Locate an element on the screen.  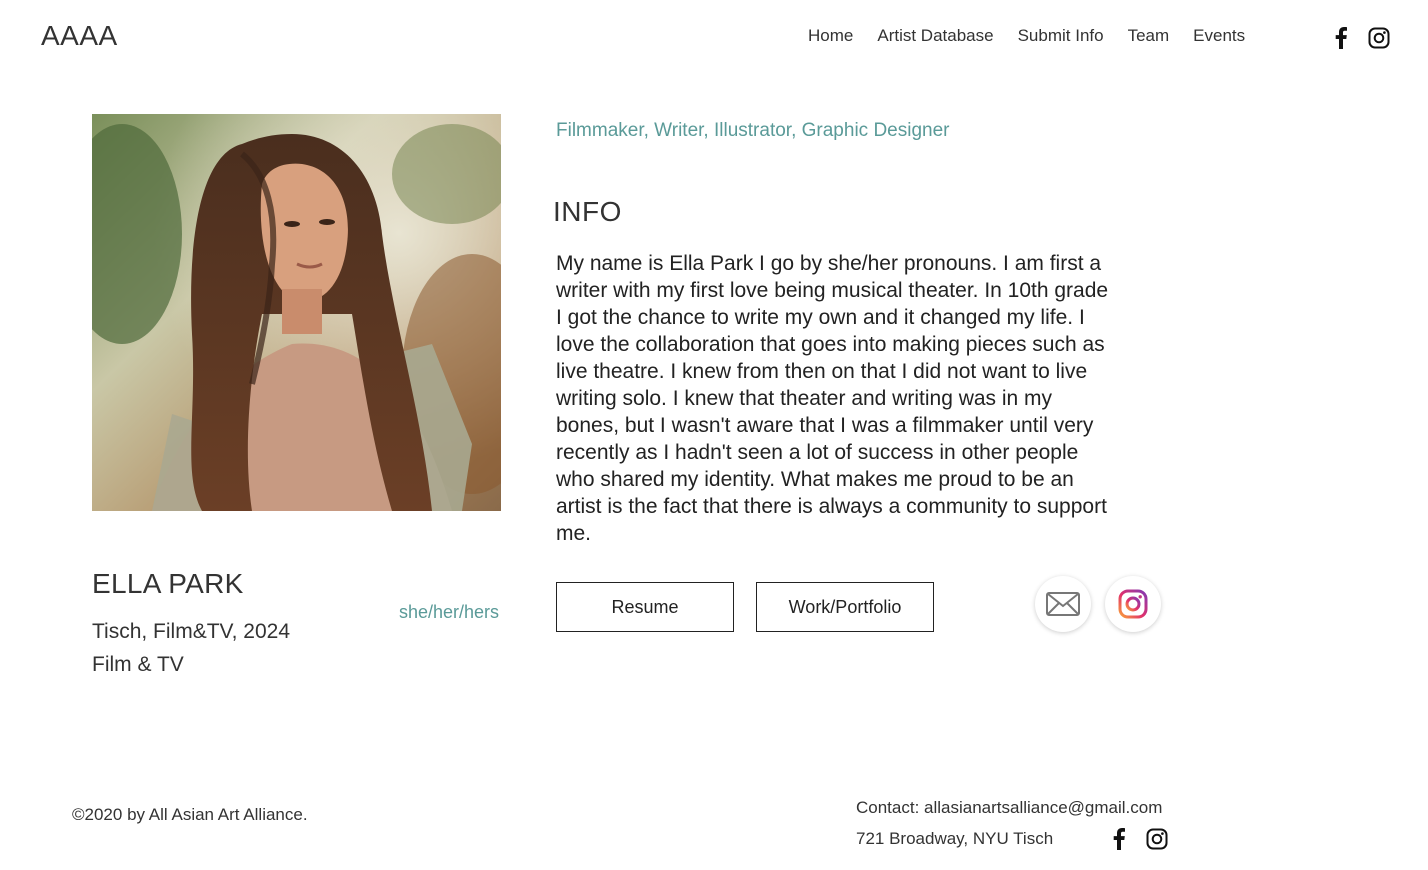
footer-contact-email: Contact: allasianartsalliance@gmail.com is located at coordinates (1009, 808).